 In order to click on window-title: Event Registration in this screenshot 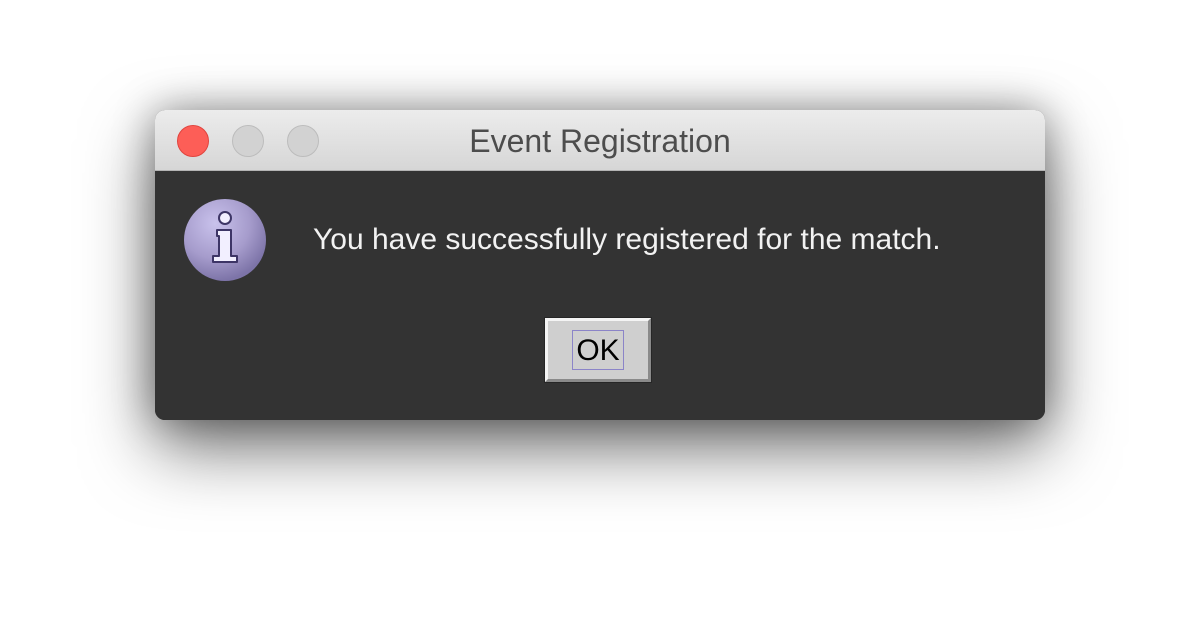, I will do `click(600, 141)`.